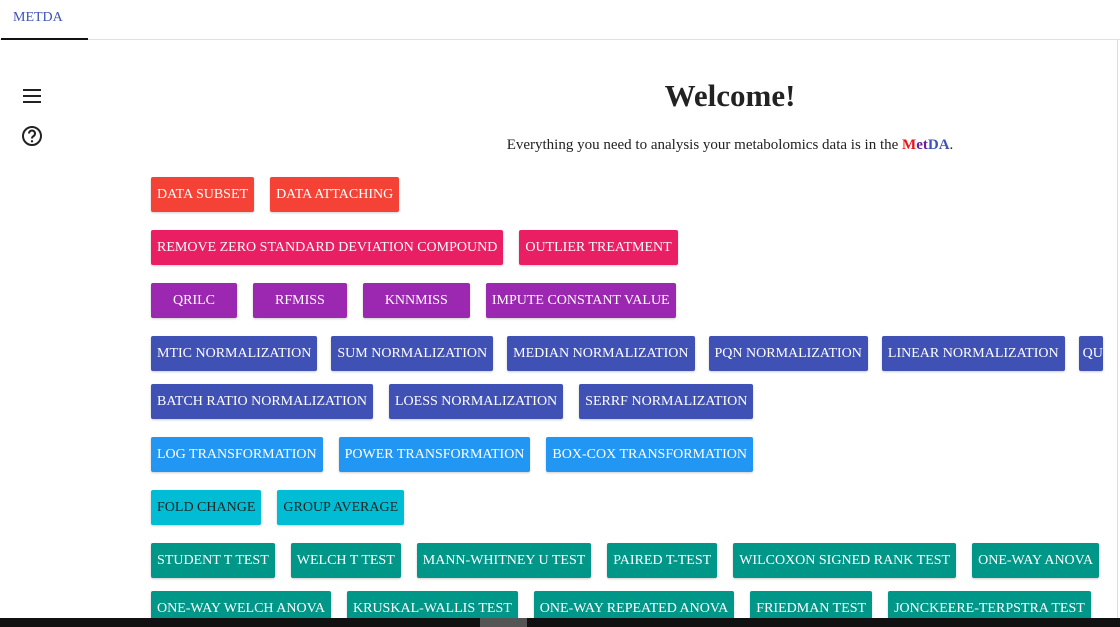 This screenshot has width=1120, height=627. I want to click on top-tab-bar: METDA, so click(560, 20).